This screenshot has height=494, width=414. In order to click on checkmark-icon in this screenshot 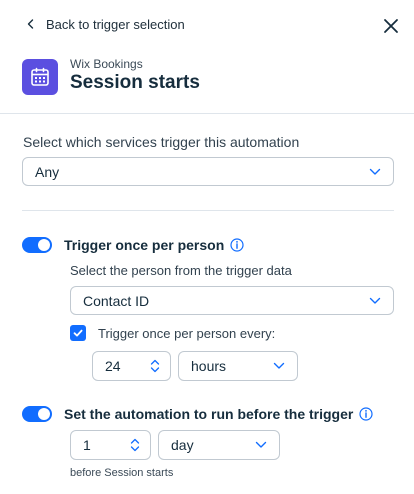, I will do `click(78, 333)`.